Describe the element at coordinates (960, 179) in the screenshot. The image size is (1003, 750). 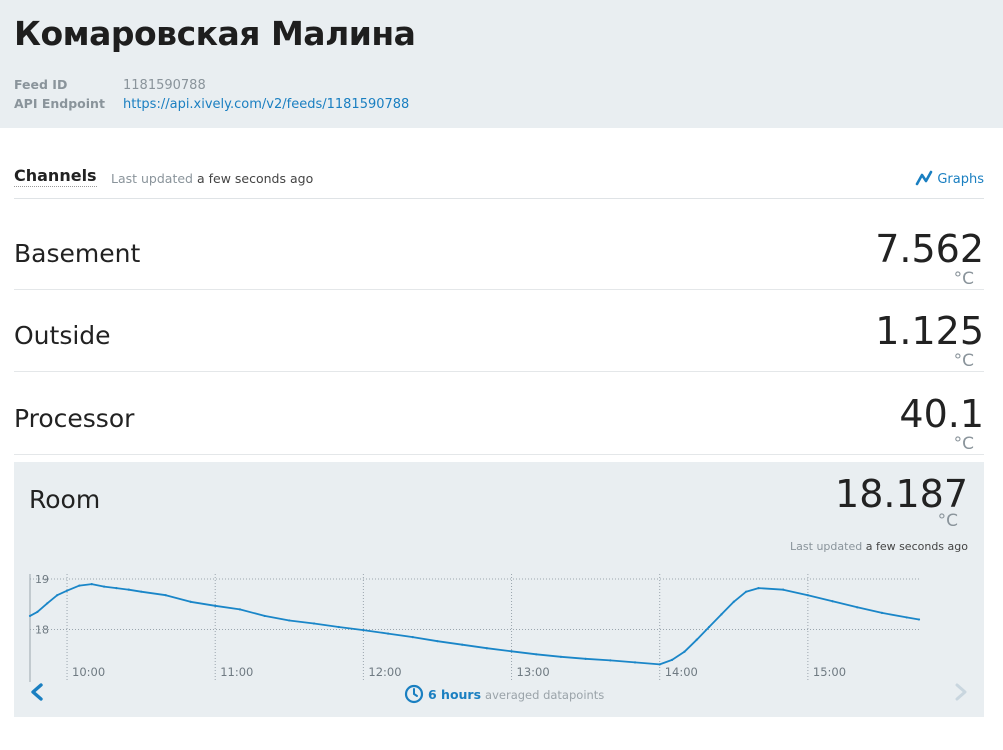
I see `graphs-label: Graphs` at that location.